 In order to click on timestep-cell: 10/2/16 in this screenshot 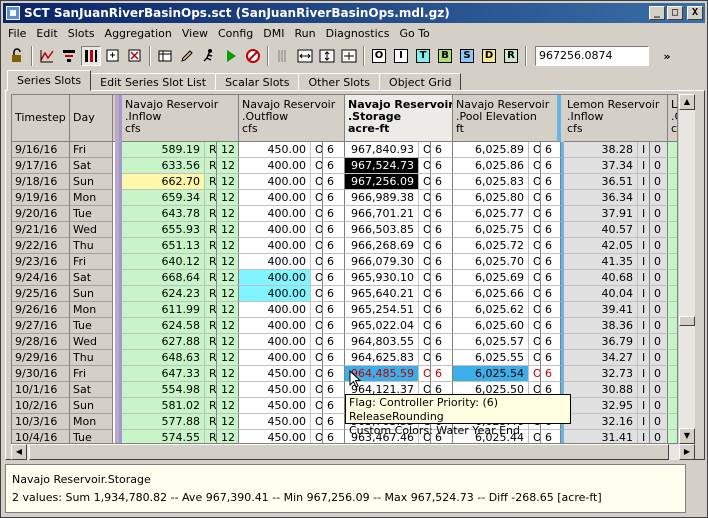, I will do `click(41, 406)`.